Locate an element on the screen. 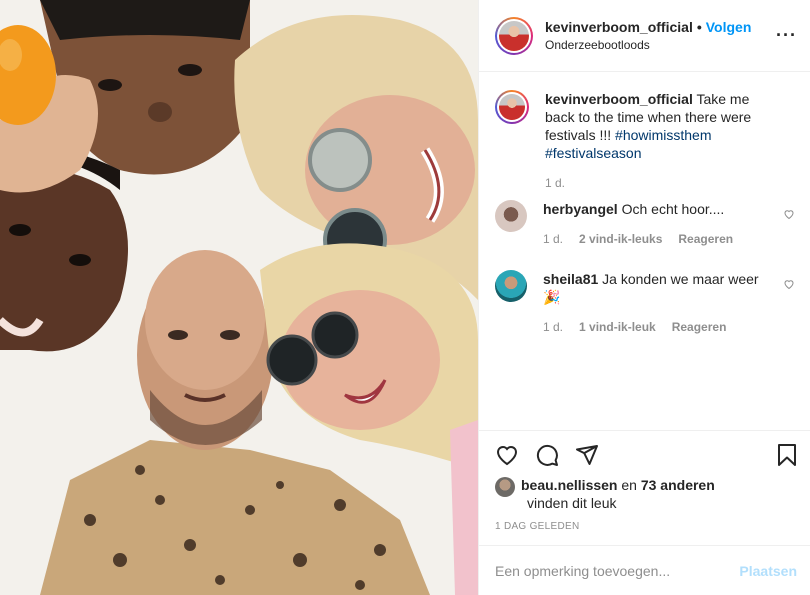 The width and height of the screenshot is (810, 595). hashtag-link: #festivalseason is located at coordinates (593, 153).